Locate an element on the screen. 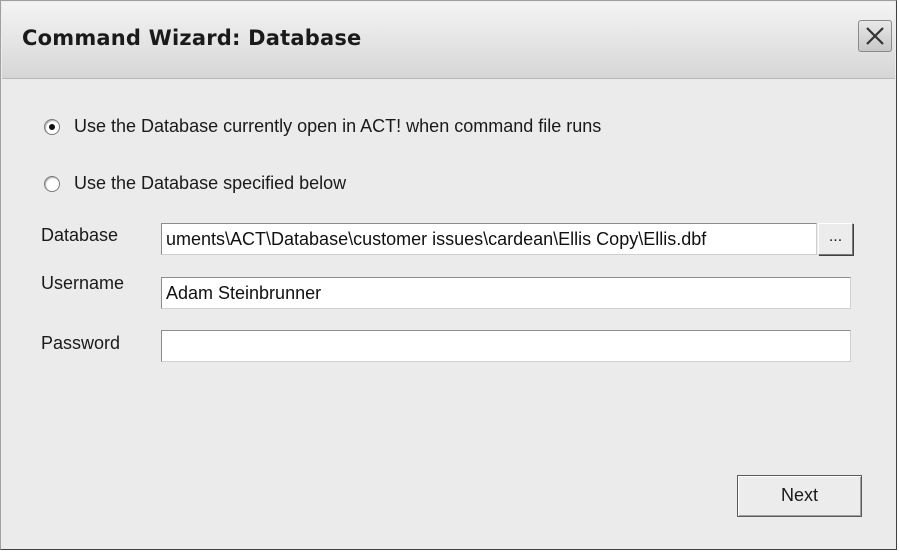 This screenshot has width=899, height=552. use-specified-database-radio is located at coordinates (52, 183).